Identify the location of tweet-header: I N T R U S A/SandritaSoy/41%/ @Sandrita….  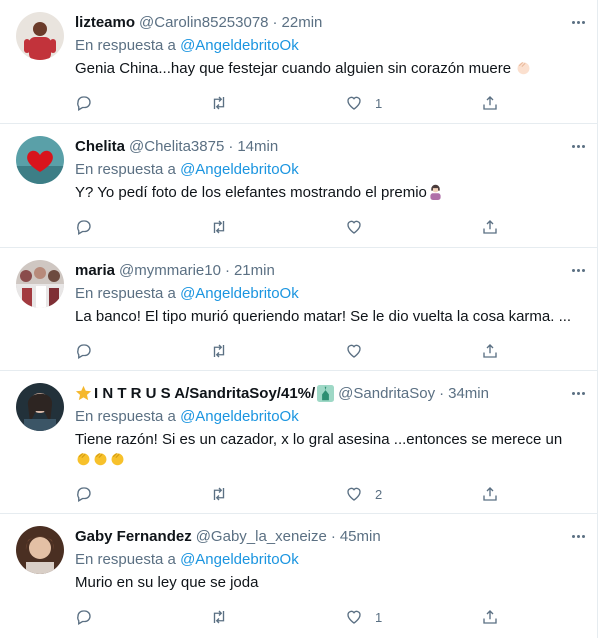
(330, 393).